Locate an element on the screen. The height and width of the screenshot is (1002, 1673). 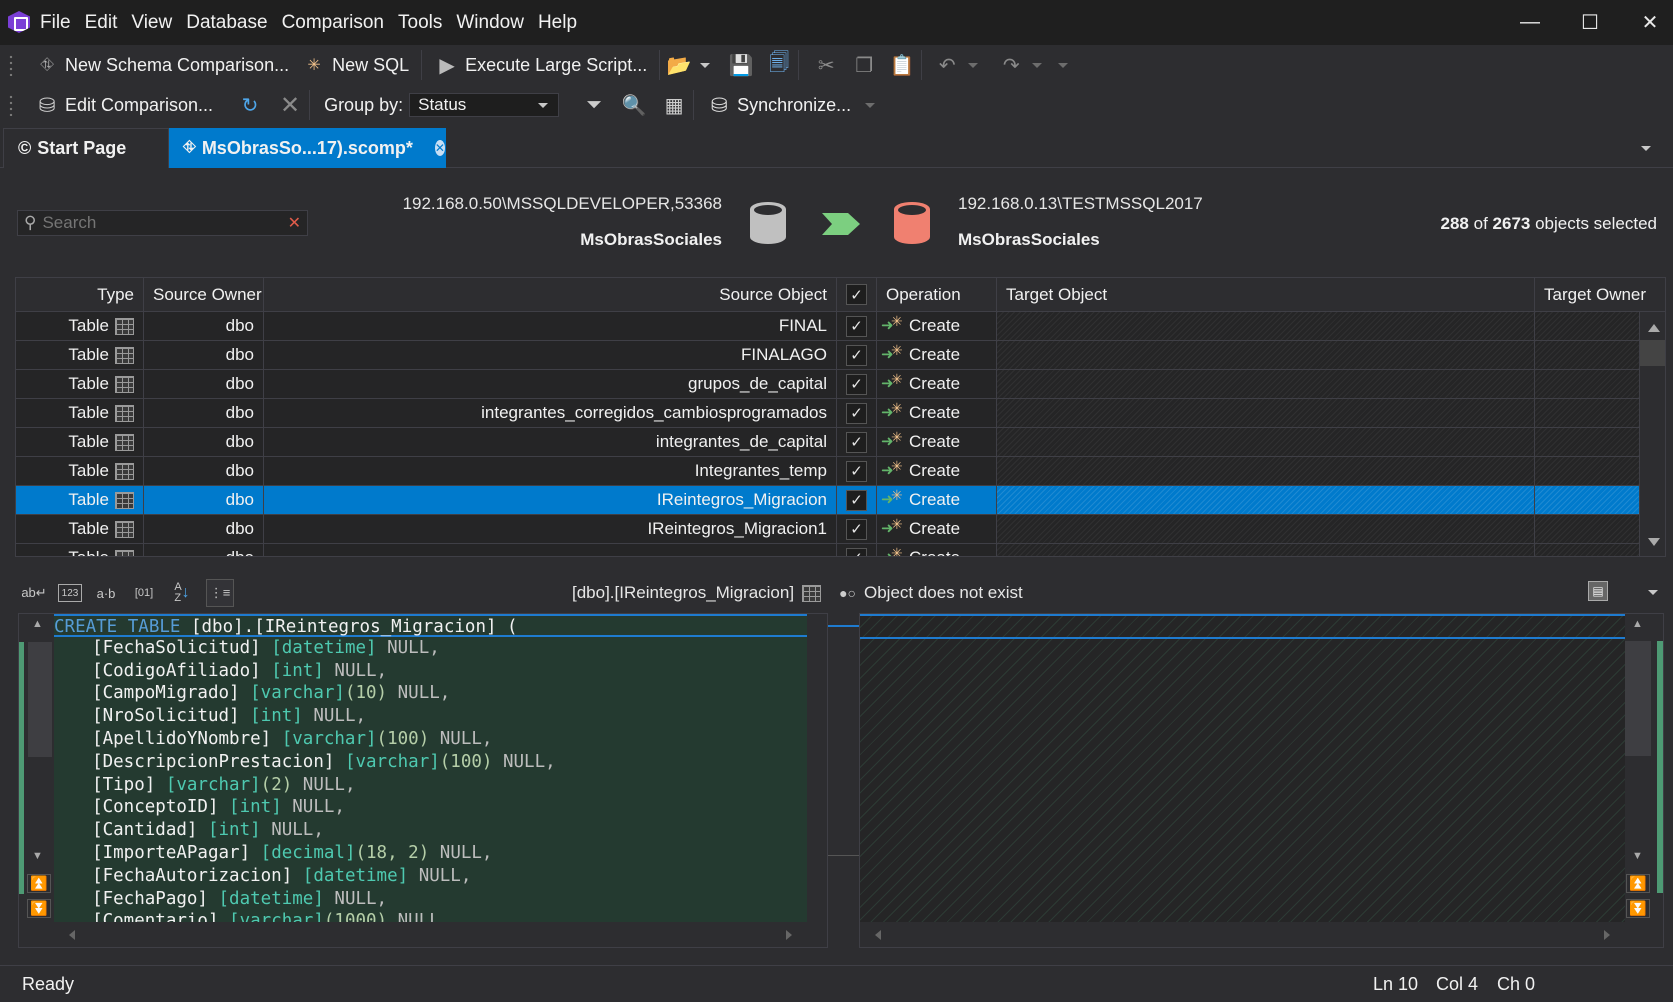
tab-comparison: ⛗ MsObrasSo...17).scomp* ✕ is located at coordinates (307, 148).